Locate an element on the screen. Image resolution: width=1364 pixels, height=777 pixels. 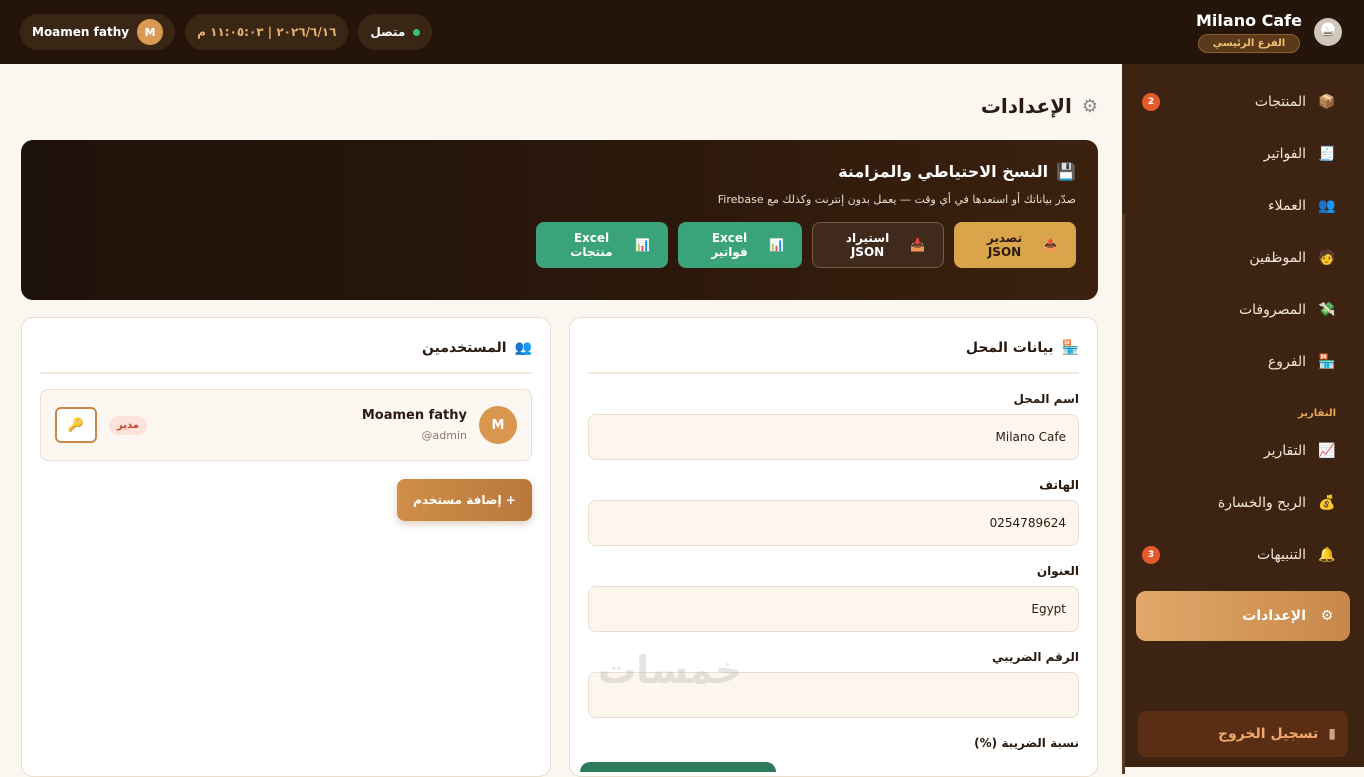
brand: ☕ Milano Cafe الفرع الرئيسي is located at coordinates (1269, 32).